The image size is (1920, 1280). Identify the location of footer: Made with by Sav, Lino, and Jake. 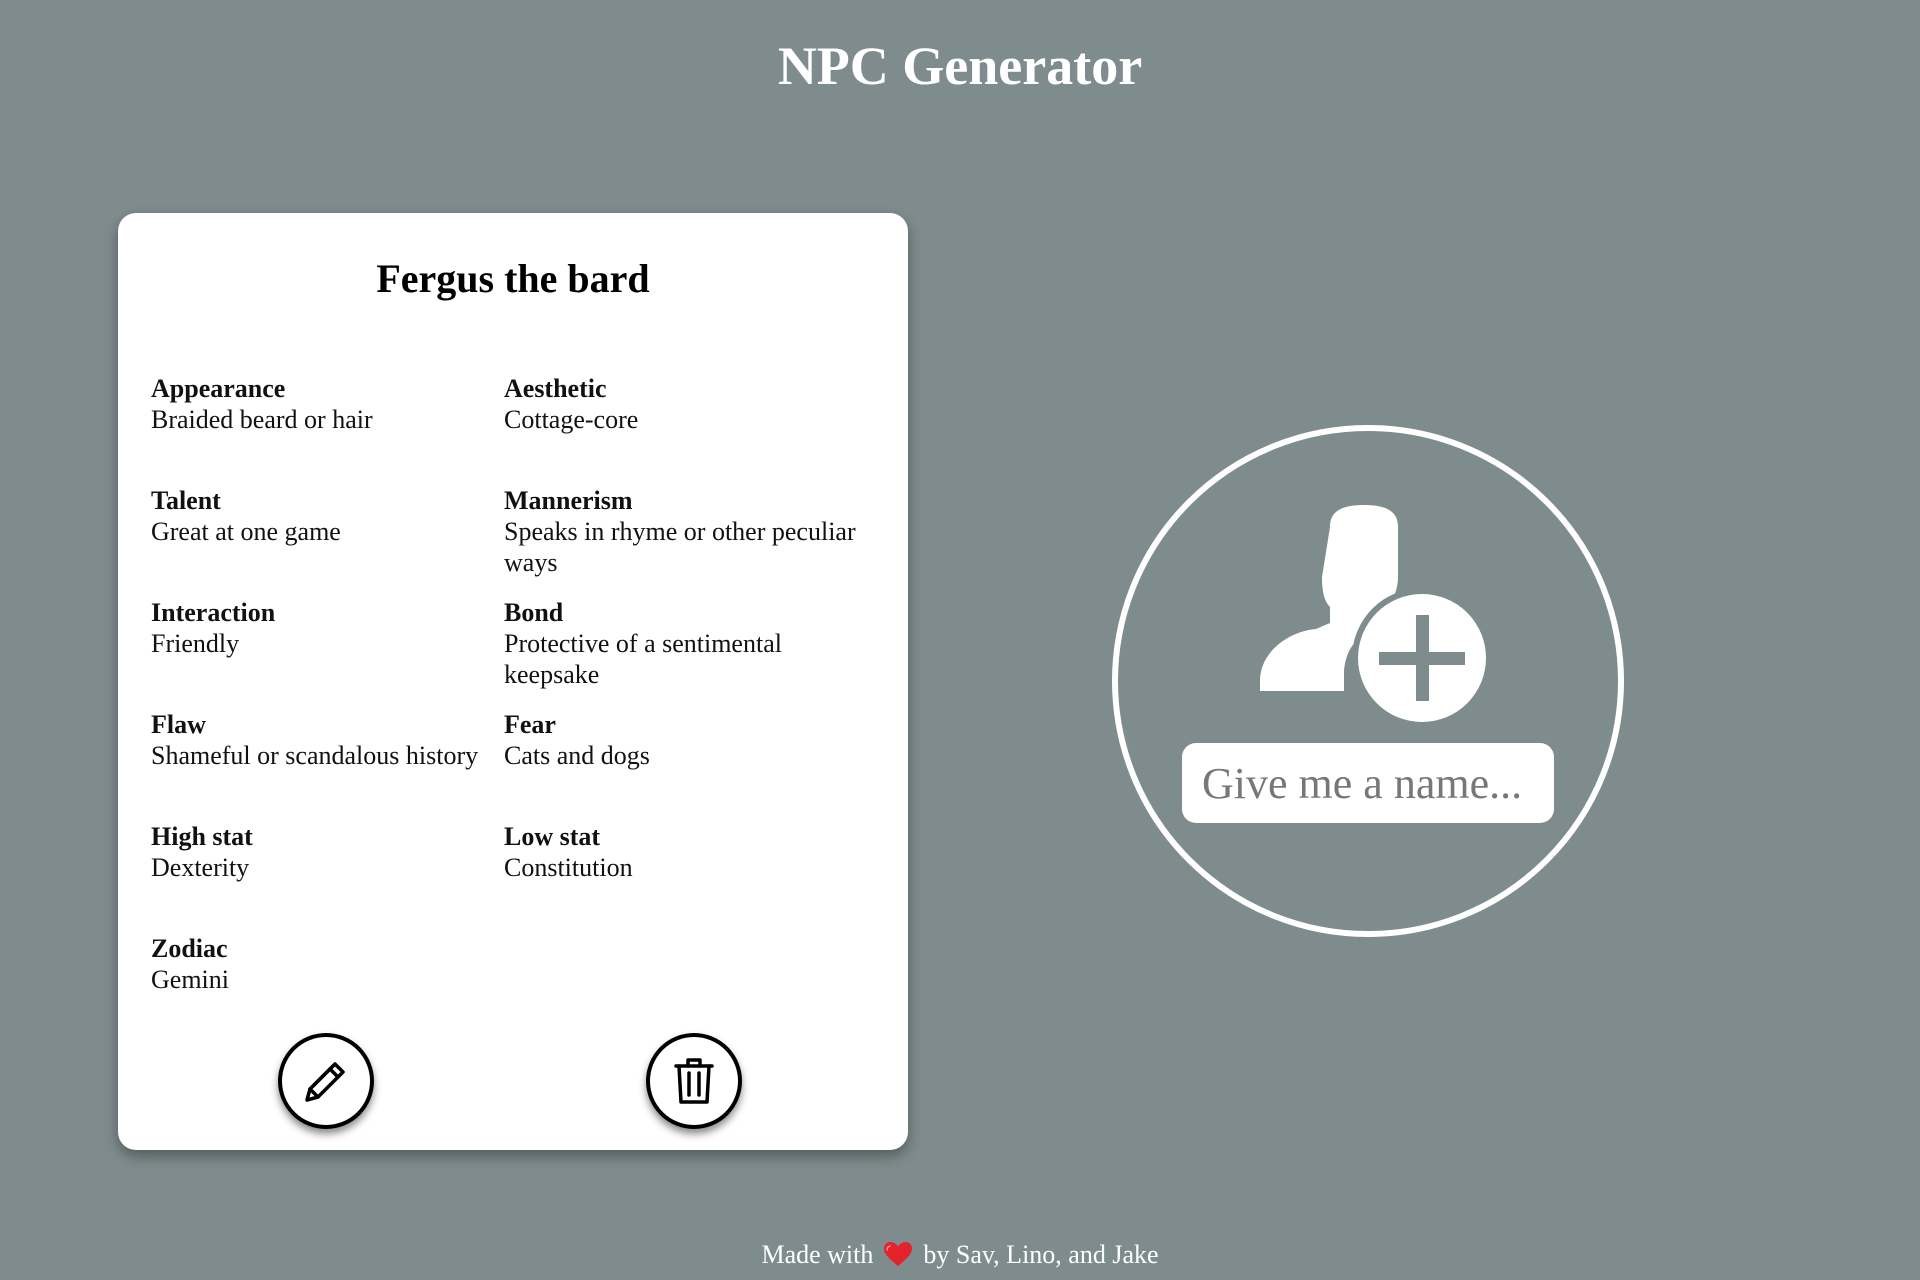
(960, 1255).